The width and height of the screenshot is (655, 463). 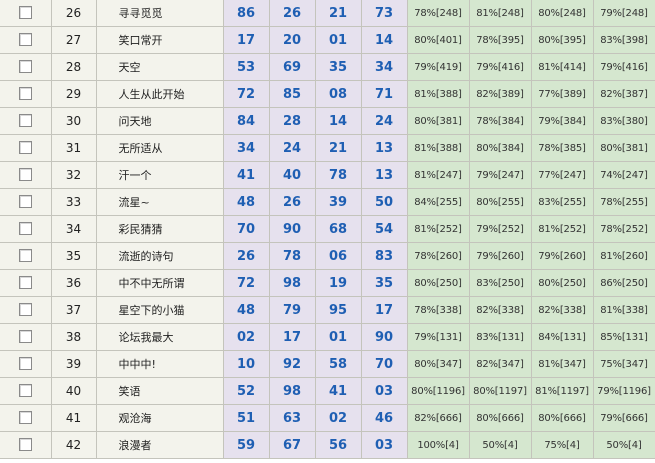 I want to click on predicted-number: 17, so click(x=384, y=310).